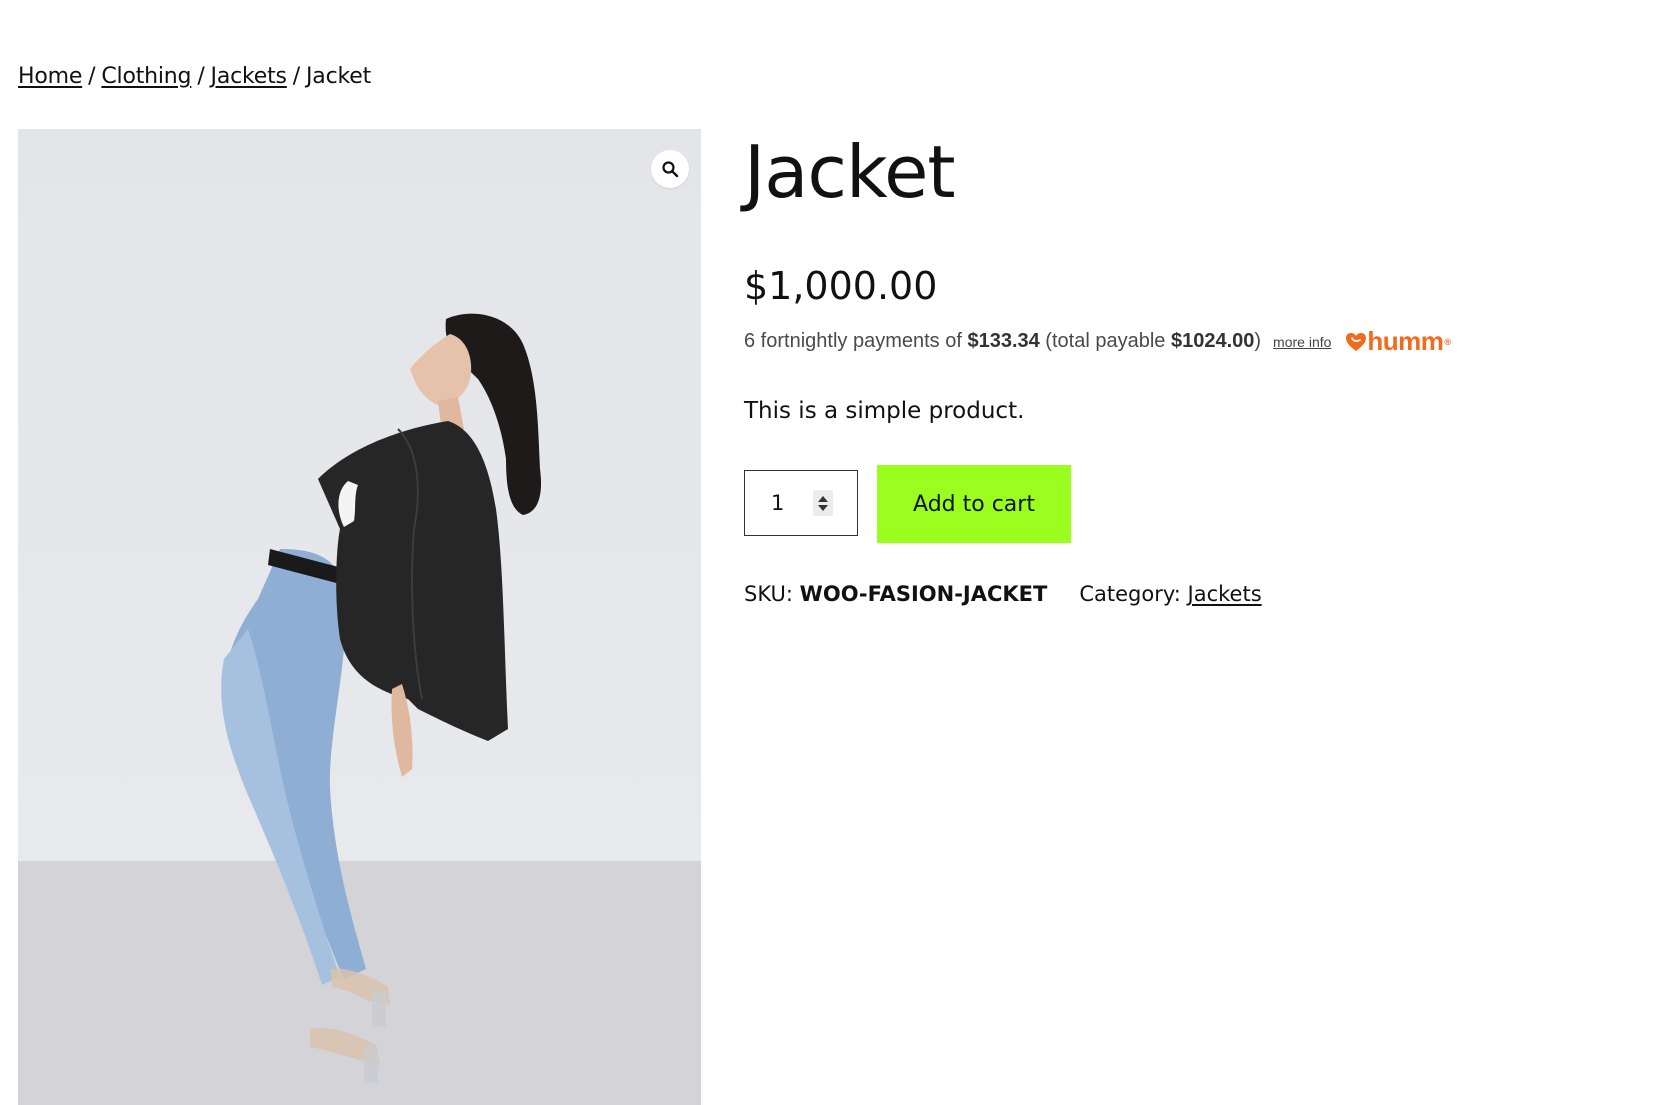 This screenshot has height=1105, width=1662. I want to click on humm-total: $1024.00, so click(1212, 341).